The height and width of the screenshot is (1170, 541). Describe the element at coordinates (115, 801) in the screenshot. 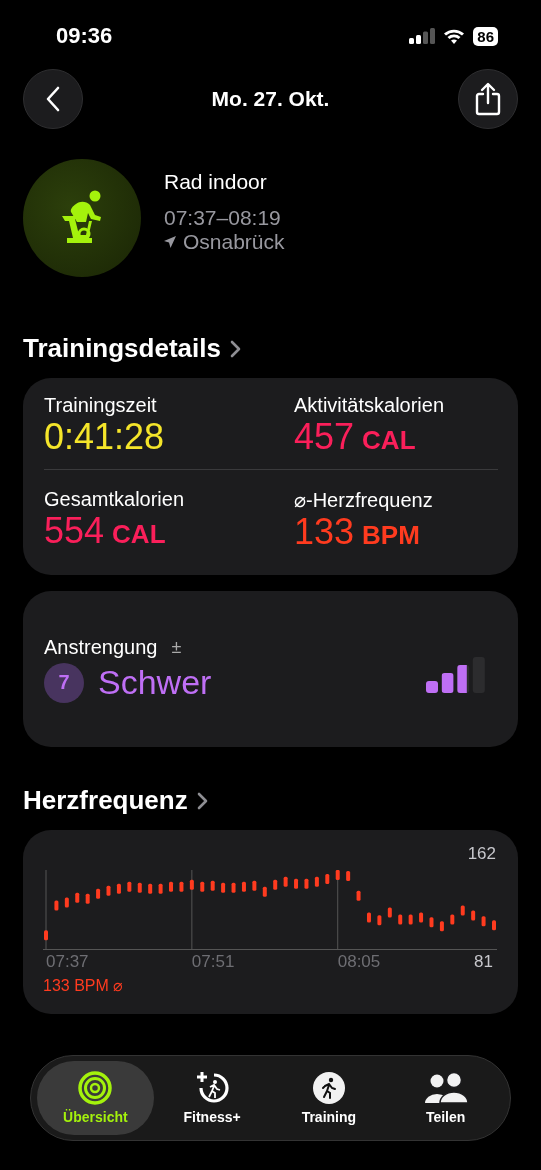

I see `section-link: Herzfrequenz` at that location.